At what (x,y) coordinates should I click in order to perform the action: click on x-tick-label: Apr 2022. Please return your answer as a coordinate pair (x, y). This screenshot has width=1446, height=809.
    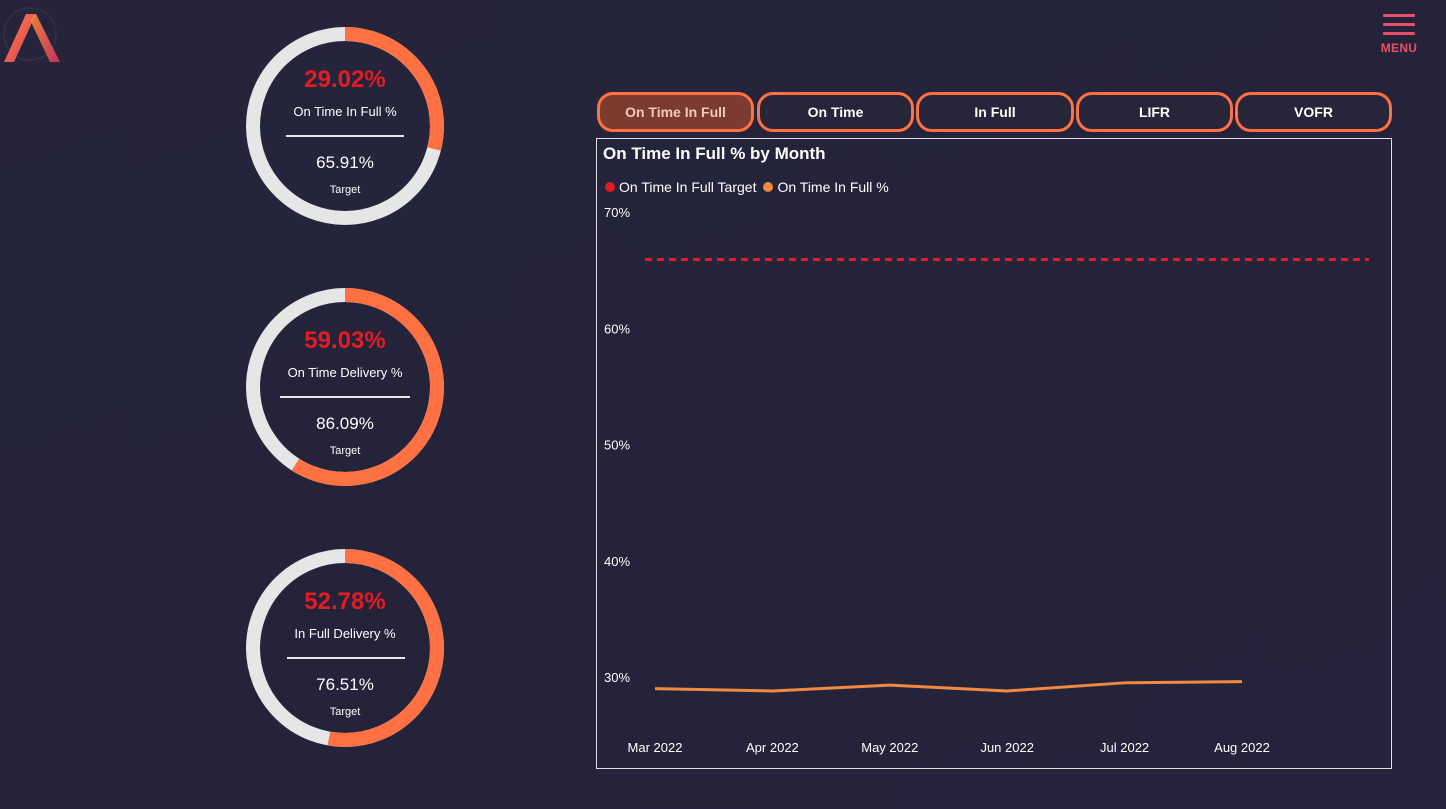
    Looking at the image, I should click on (772, 747).